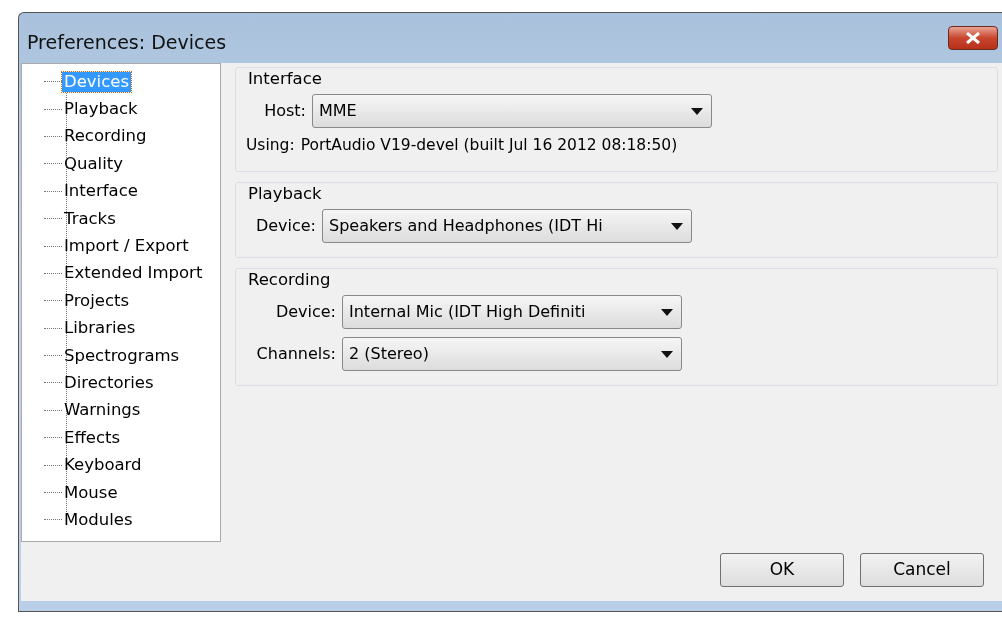 This screenshot has height=617, width=1002. What do you see at coordinates (295, 354) in the screenshot?
I see `field-label: Channels:` at bounding box center [295, 354].